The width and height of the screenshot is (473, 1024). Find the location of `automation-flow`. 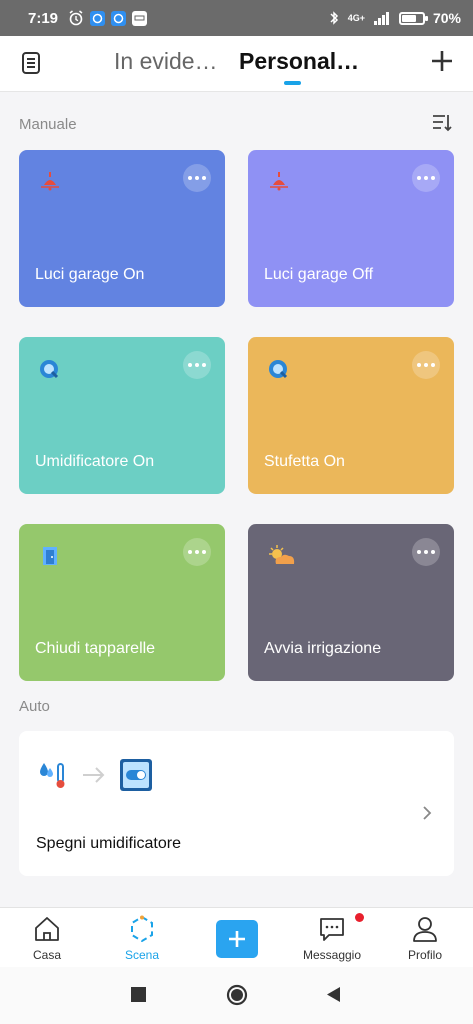

automation-flow is located at coordinates (95, 775).